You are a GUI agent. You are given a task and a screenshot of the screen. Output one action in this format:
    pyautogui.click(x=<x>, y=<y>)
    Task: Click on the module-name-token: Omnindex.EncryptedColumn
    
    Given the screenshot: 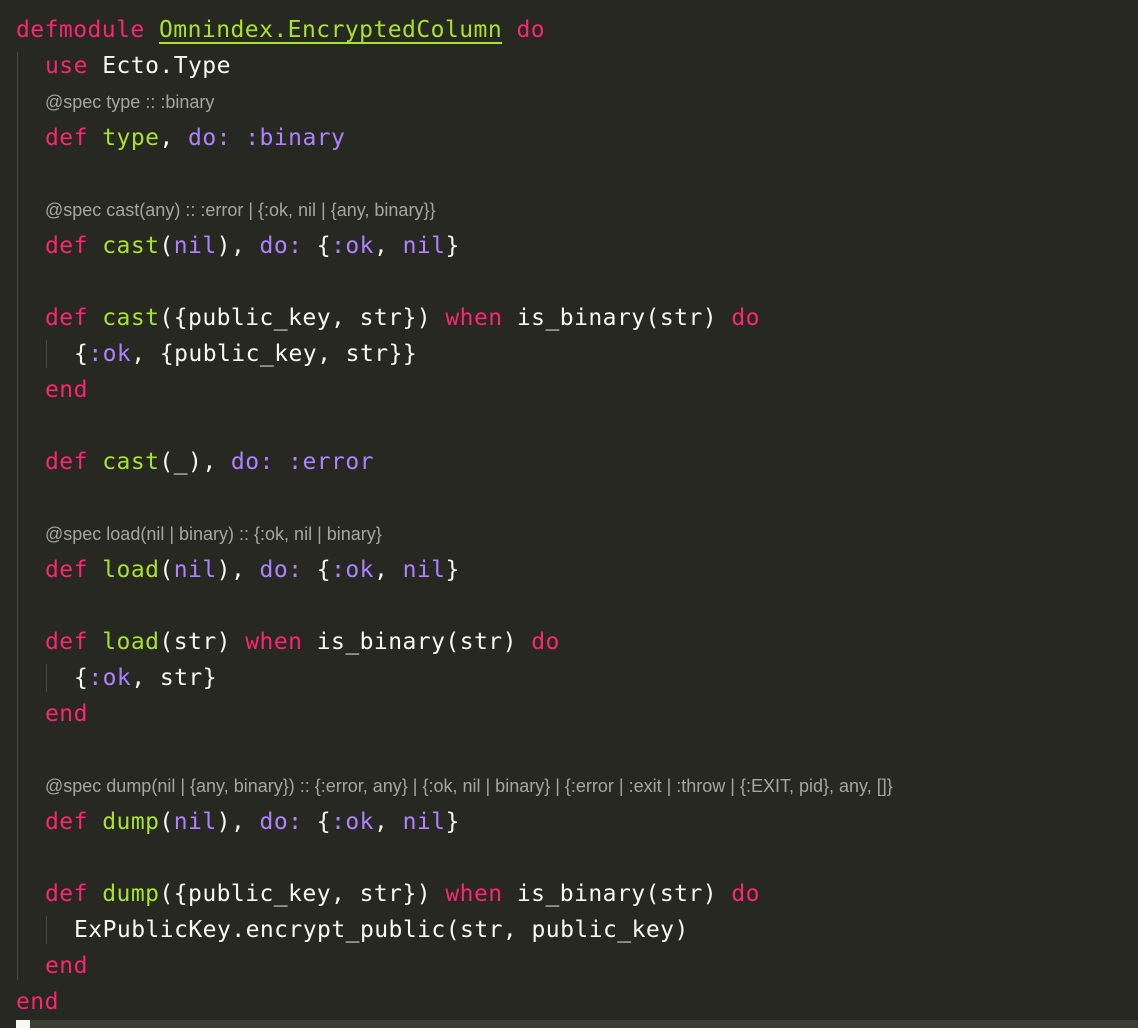 What is the action you would take?
    pyautogui.click(x=331, y=30)
    